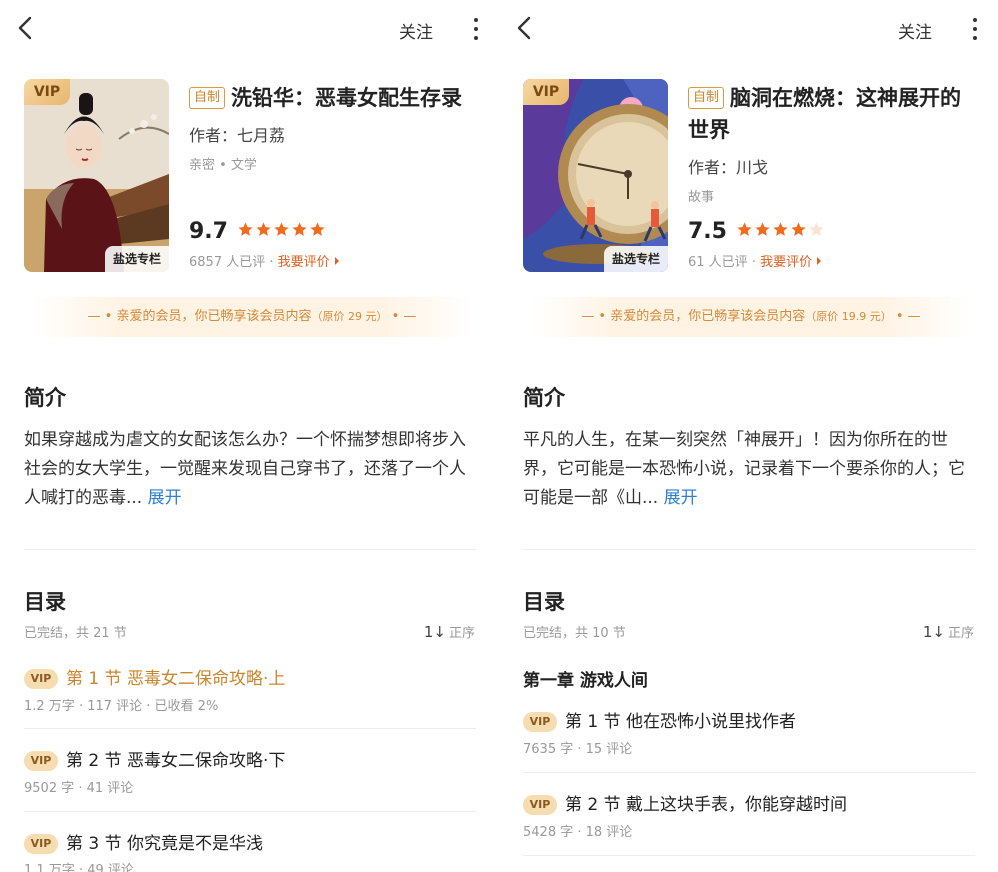 The width and height of the screenshot is (998, 872). I want to click on chapter-item: VIP 第 2 节 戴上这块手表，你能穿越时间, so click(685, 802).